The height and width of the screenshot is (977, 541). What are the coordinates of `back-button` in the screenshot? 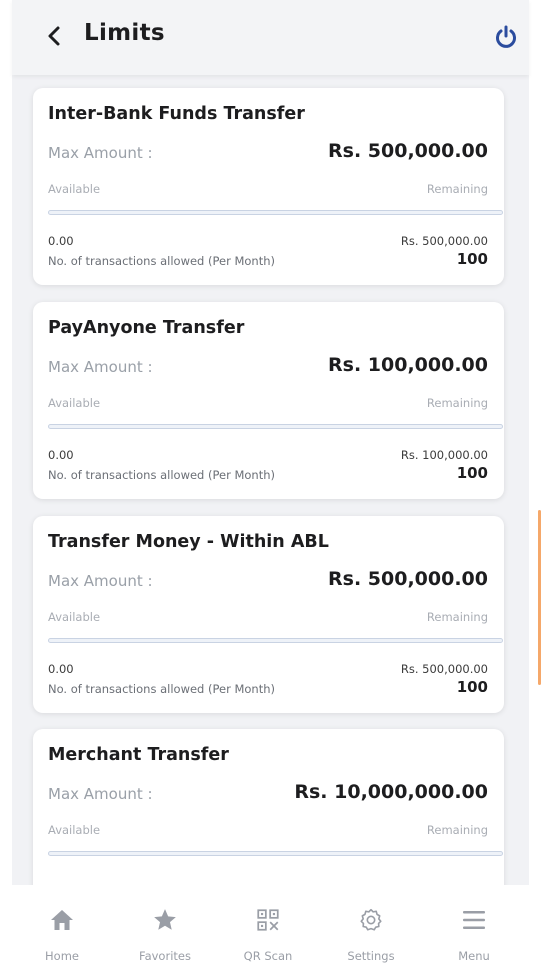 It's located at (54, 36).